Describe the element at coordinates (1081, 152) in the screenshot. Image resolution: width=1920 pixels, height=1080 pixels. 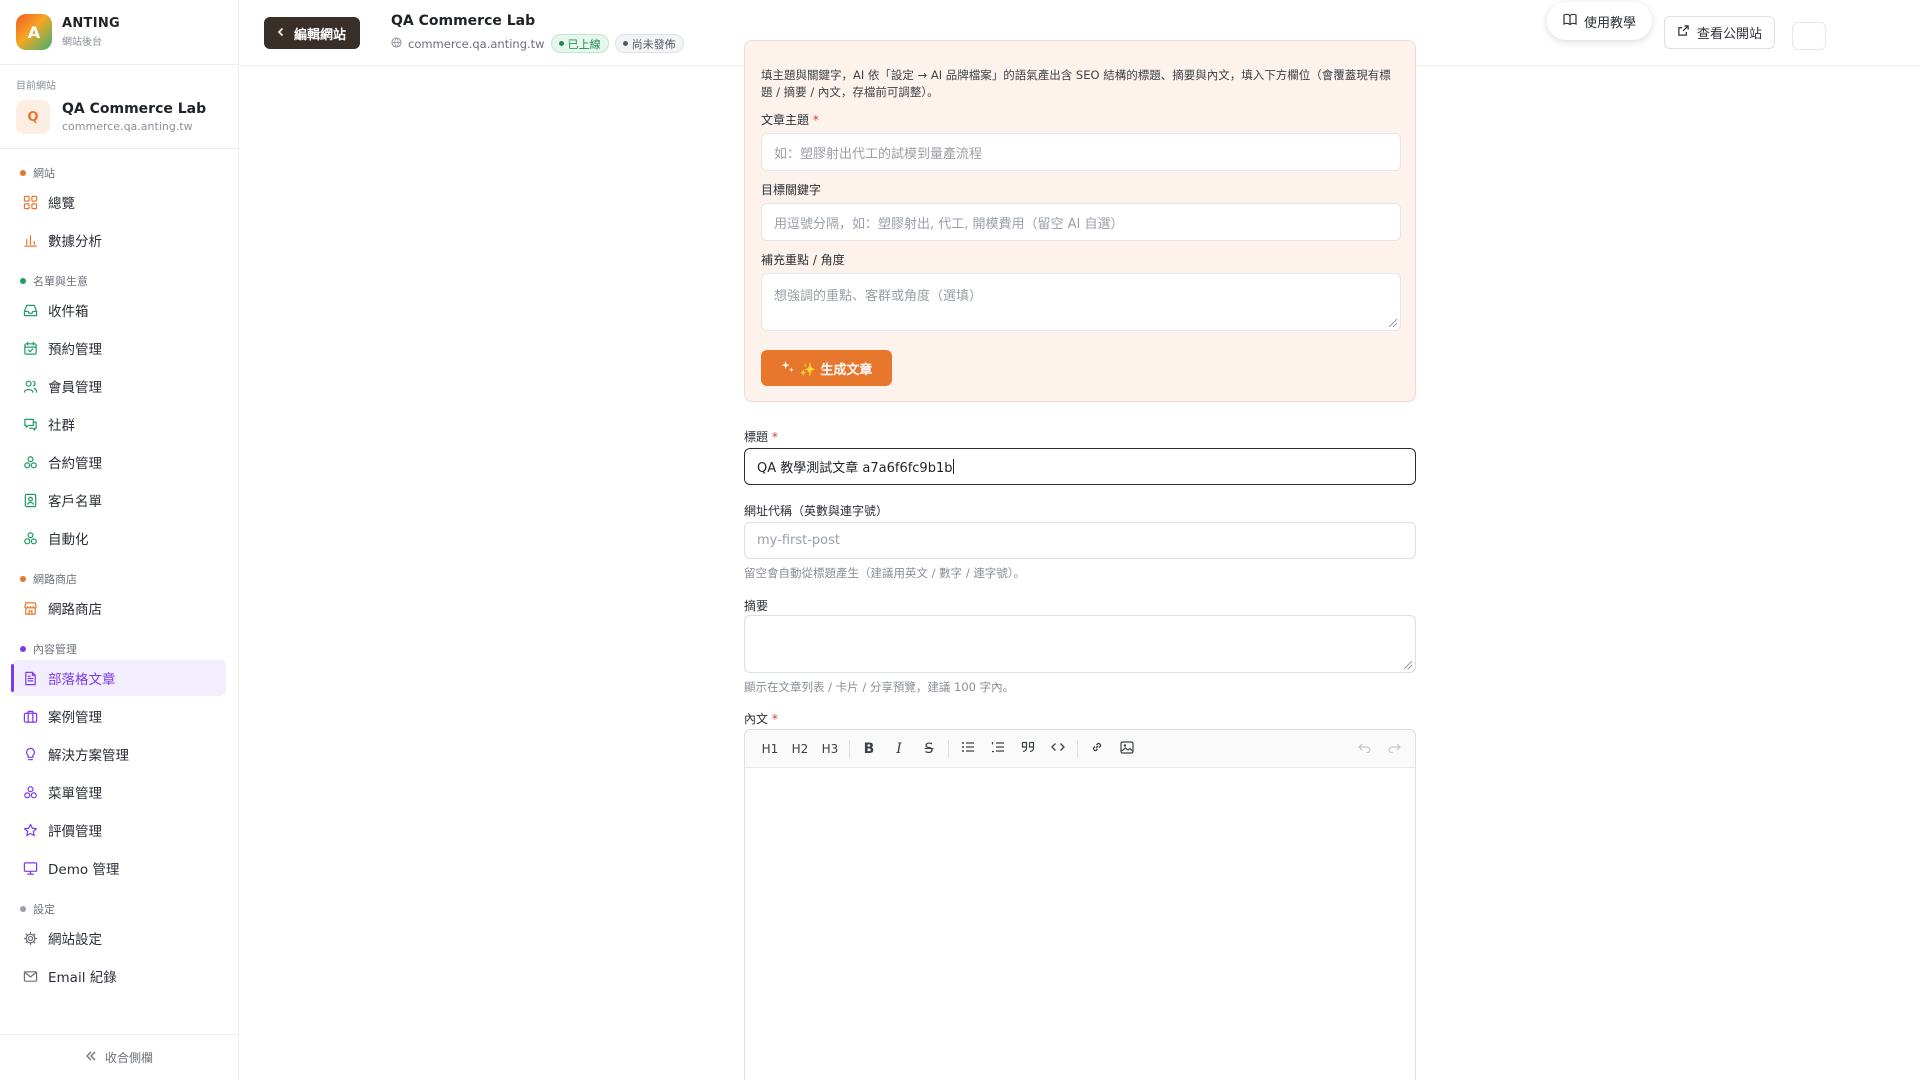
I see `topic-input: 如：塑膠射出代工的試模到量產流程` at that location.